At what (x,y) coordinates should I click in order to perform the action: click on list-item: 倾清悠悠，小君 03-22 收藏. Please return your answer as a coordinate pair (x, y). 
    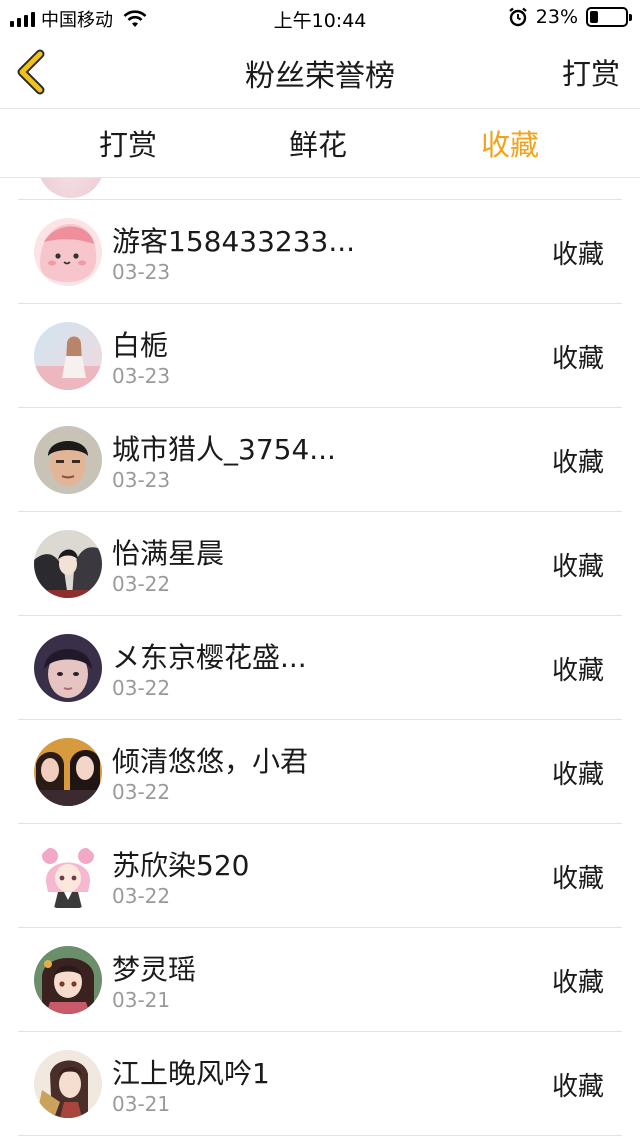
    Looking at the image, I should click on (320, 772).